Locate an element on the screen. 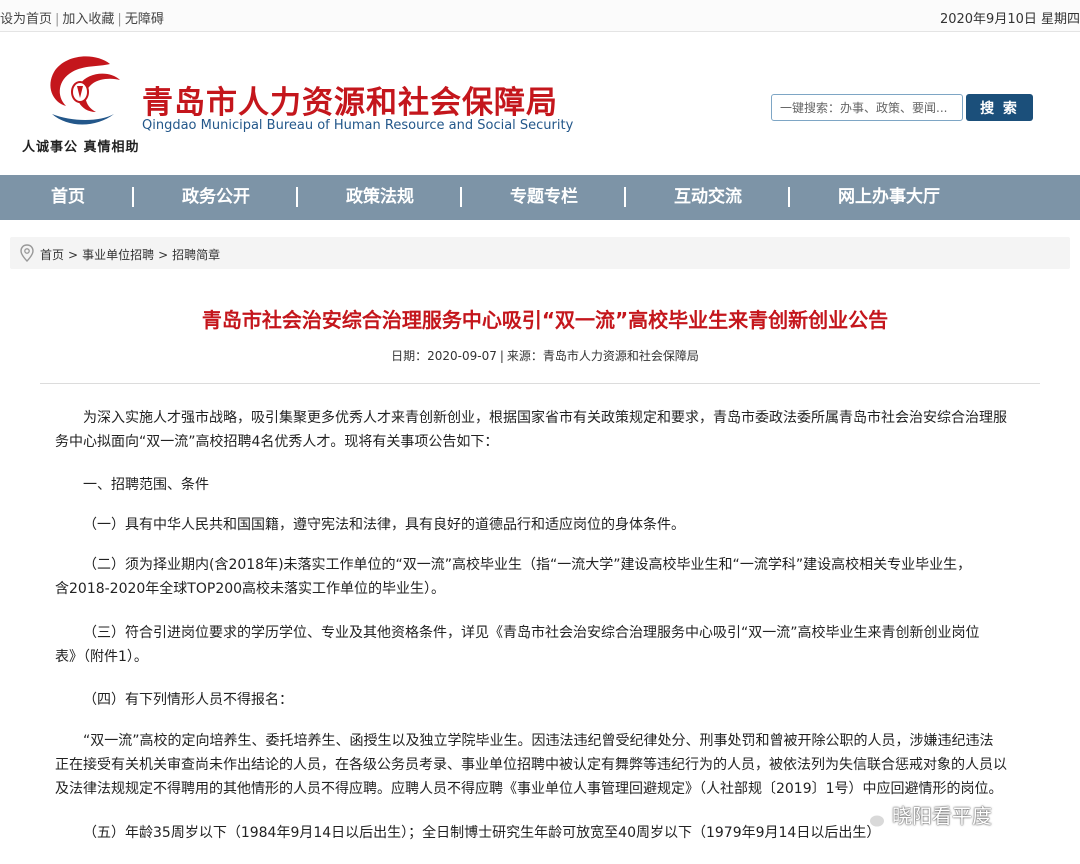 This screenshot has width=1080, height=864. paragraph-line: 含2018-2020年全球TOP200高校未落实工作单位的毕业生）。 is located at coordinates (250, 589).